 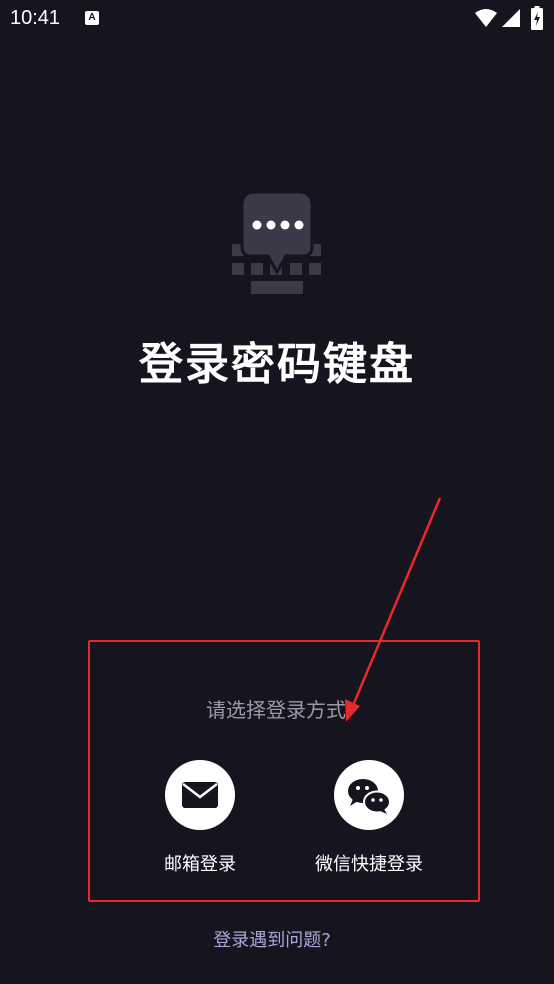 What do you see at coordinates (276, 243) in the screenshot?
I see `keyboard-password-icon` at bounding box center [276, 243].